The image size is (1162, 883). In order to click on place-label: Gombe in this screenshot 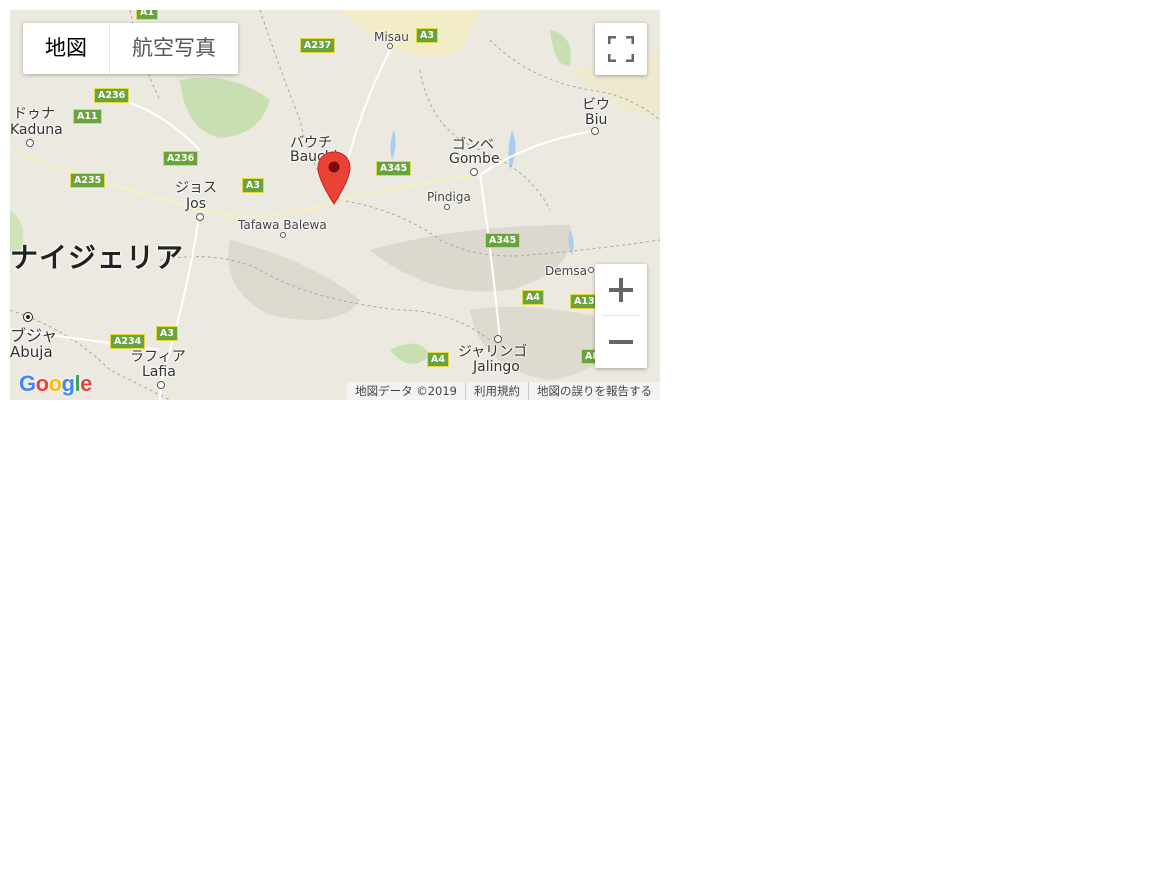, I will do `click(474, 159)`.